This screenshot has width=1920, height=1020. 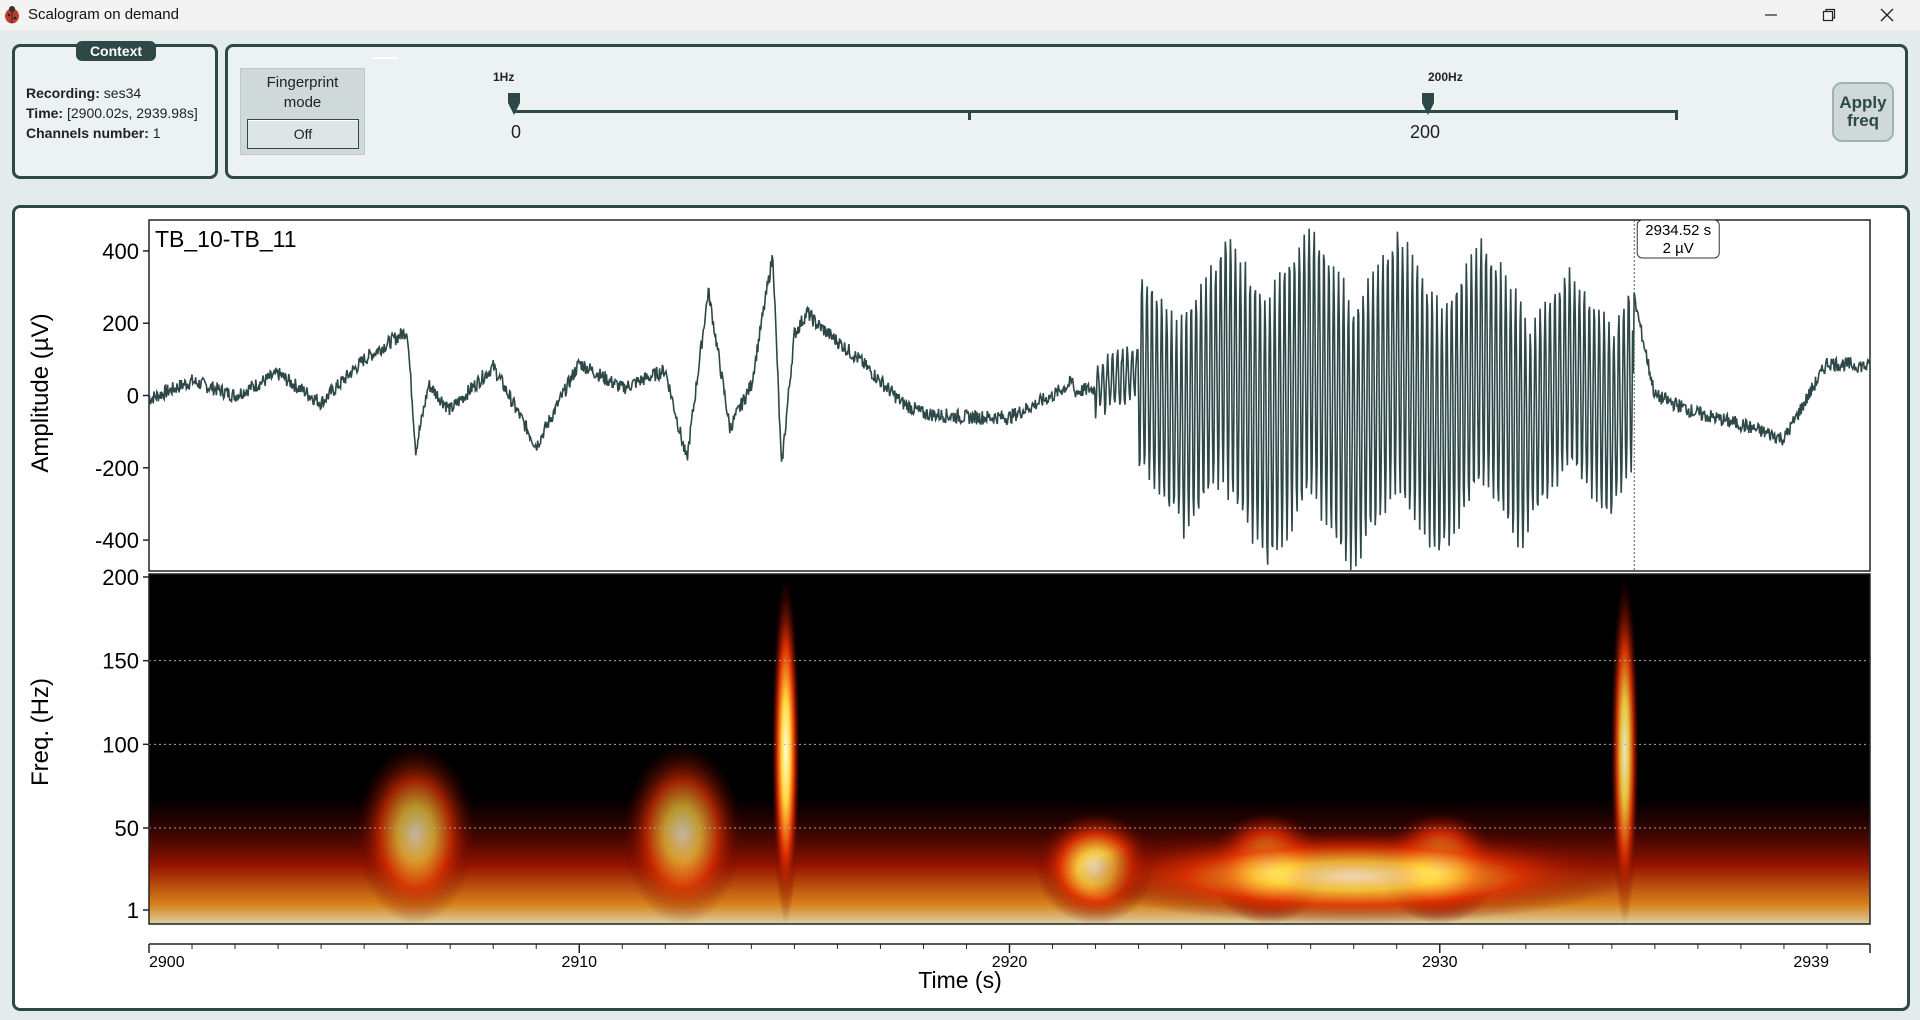 What do you see at coordinates (40, 732) in the screenshot?
I see `frequency-axis-label: Freq. (Hz)` at bounding box center [40, 732].